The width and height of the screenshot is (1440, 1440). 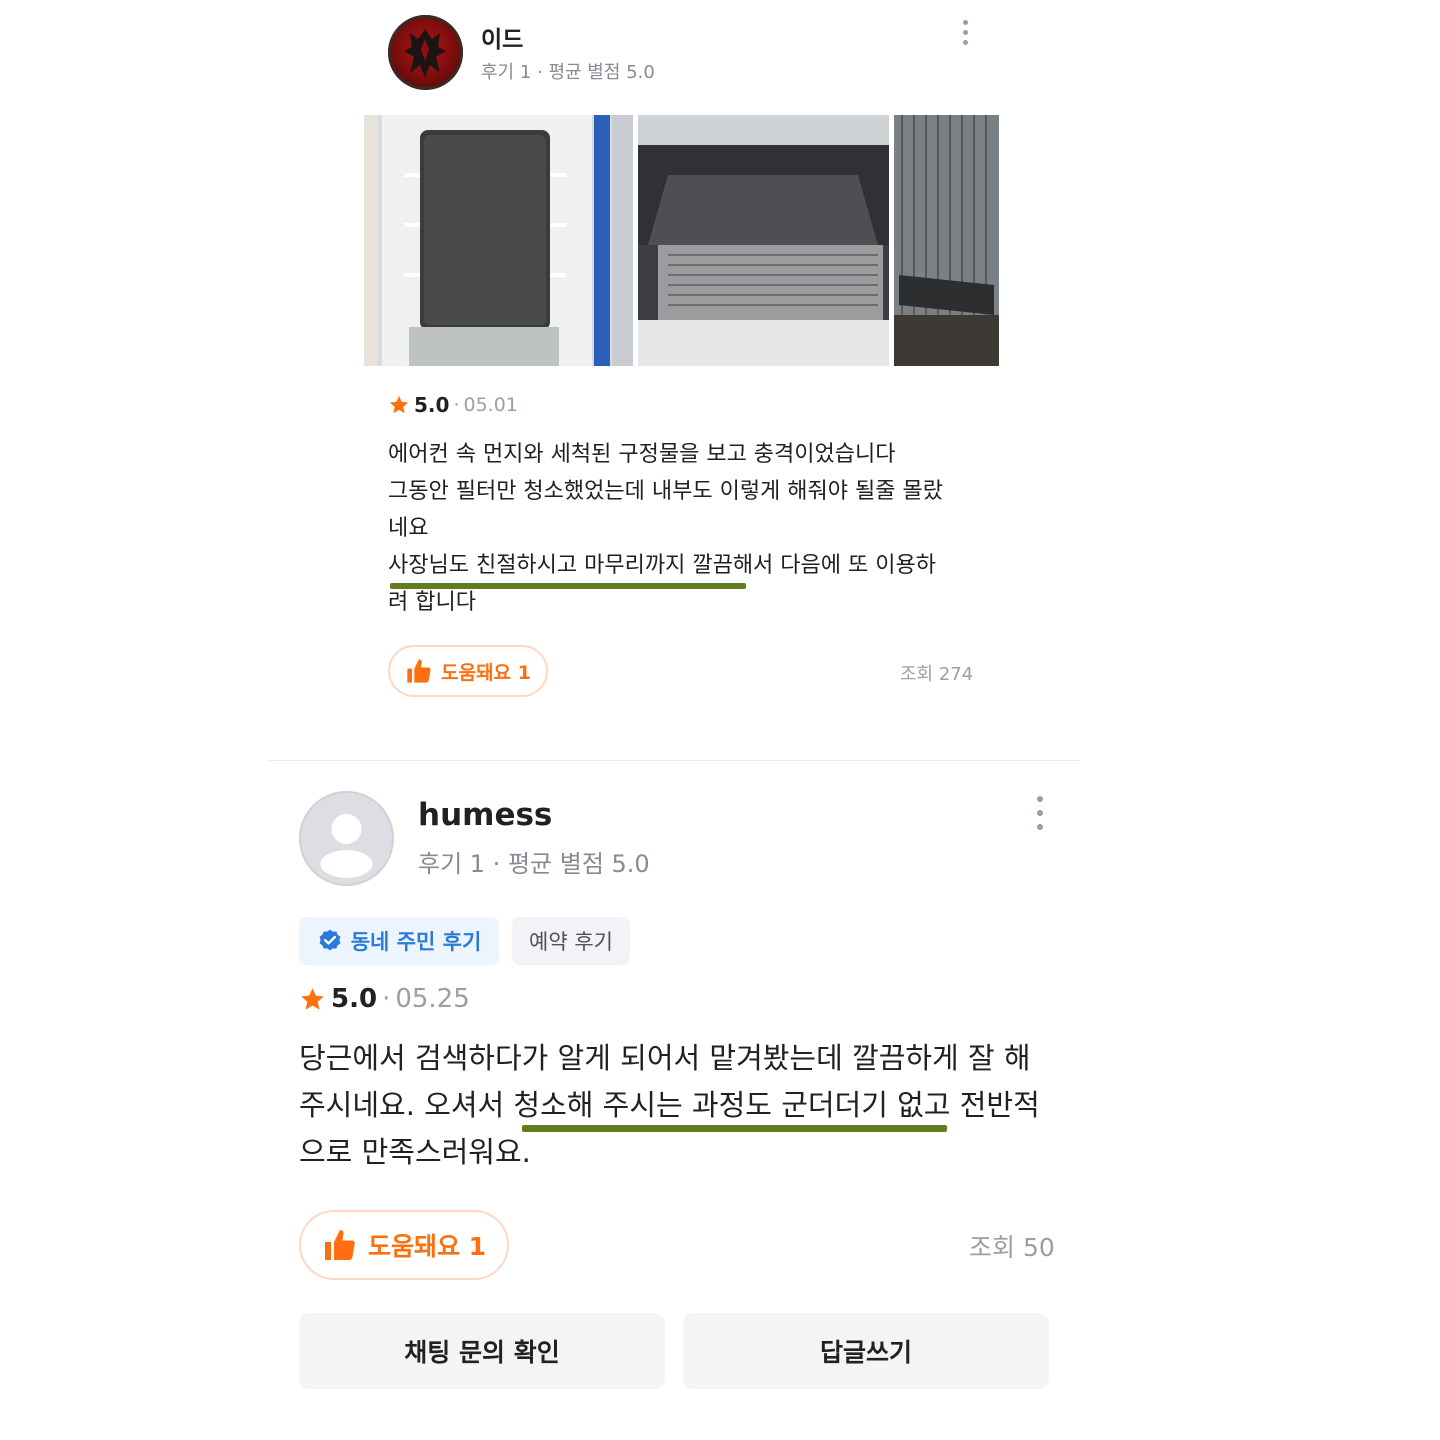 What do you see at coordinates (416, 942) in the screenshot?
I see `badge-label: 동네 주민 후기` at bounding box center [416, 942].